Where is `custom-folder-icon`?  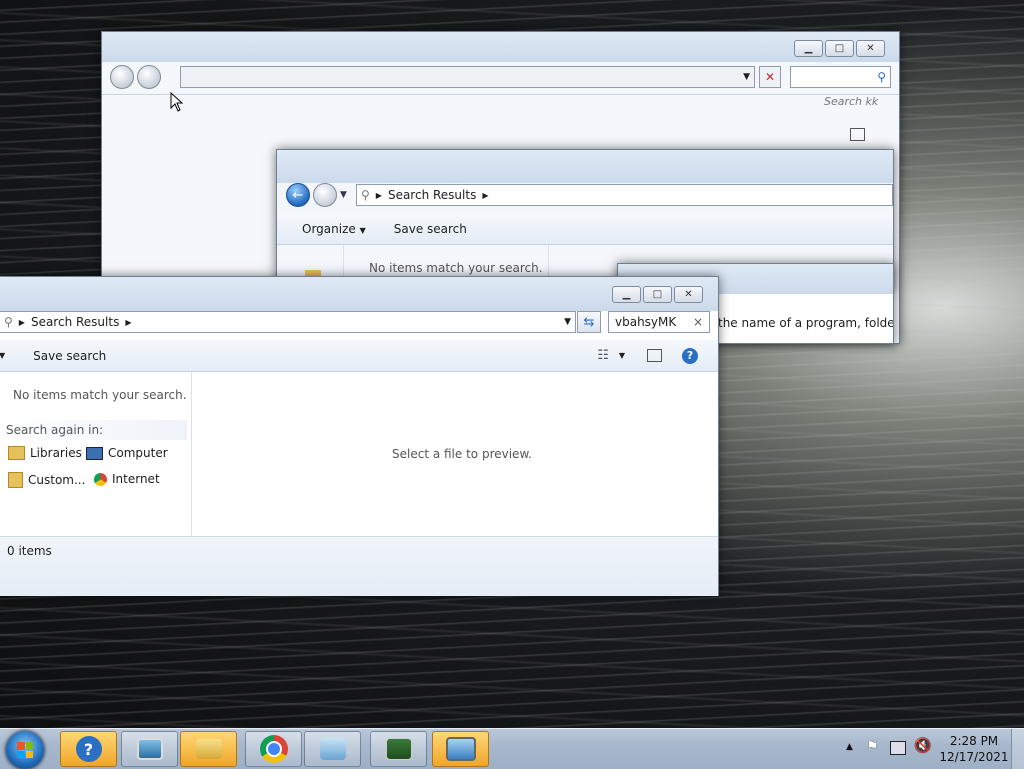
custom-folder-icon is located at coordinates (15, 480).